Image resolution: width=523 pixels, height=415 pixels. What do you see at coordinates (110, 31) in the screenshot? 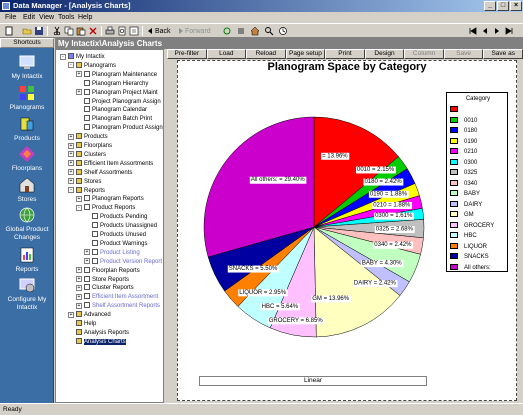
I see `print-icon` at bounding box center [110, 31].